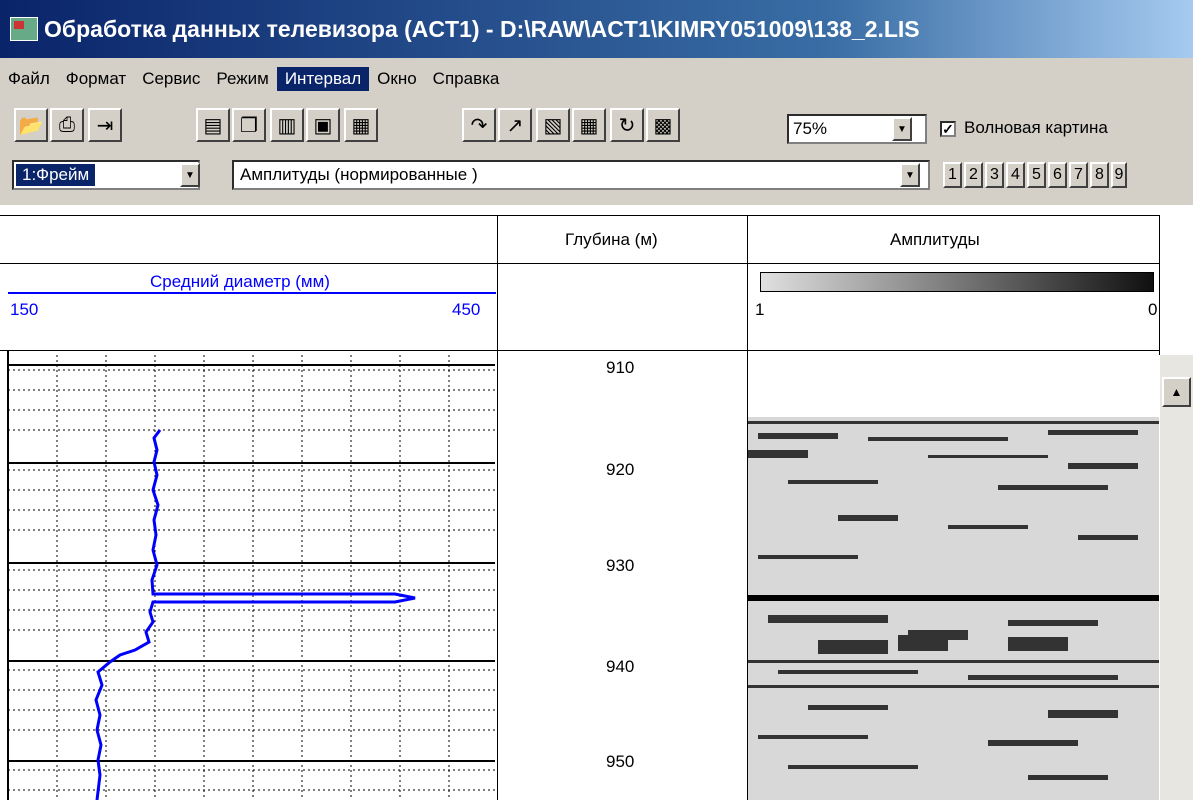  I want to click on depth-header: Глубина (м), so click(611, 239).